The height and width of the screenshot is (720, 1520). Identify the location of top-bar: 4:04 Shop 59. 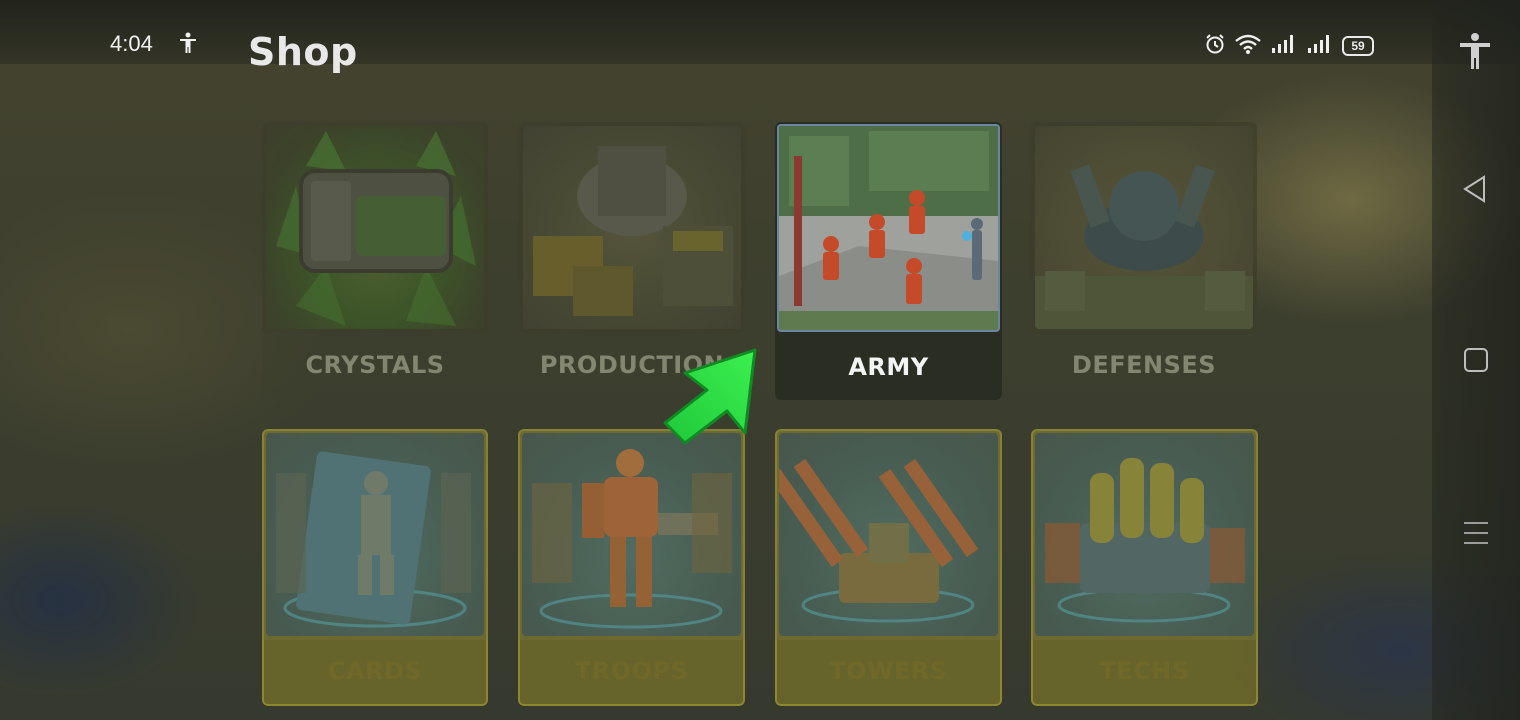
(760, 37).